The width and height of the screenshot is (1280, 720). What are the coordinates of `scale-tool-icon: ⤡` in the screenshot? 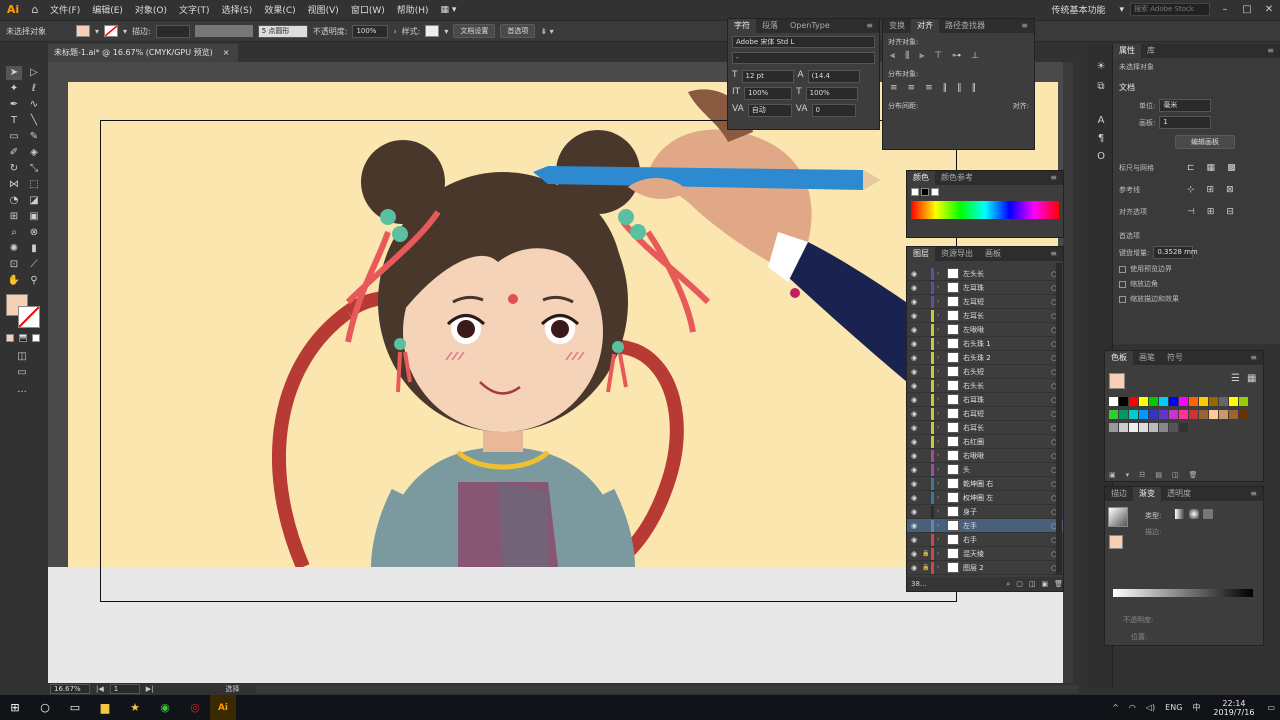 It's located at (34, 169).